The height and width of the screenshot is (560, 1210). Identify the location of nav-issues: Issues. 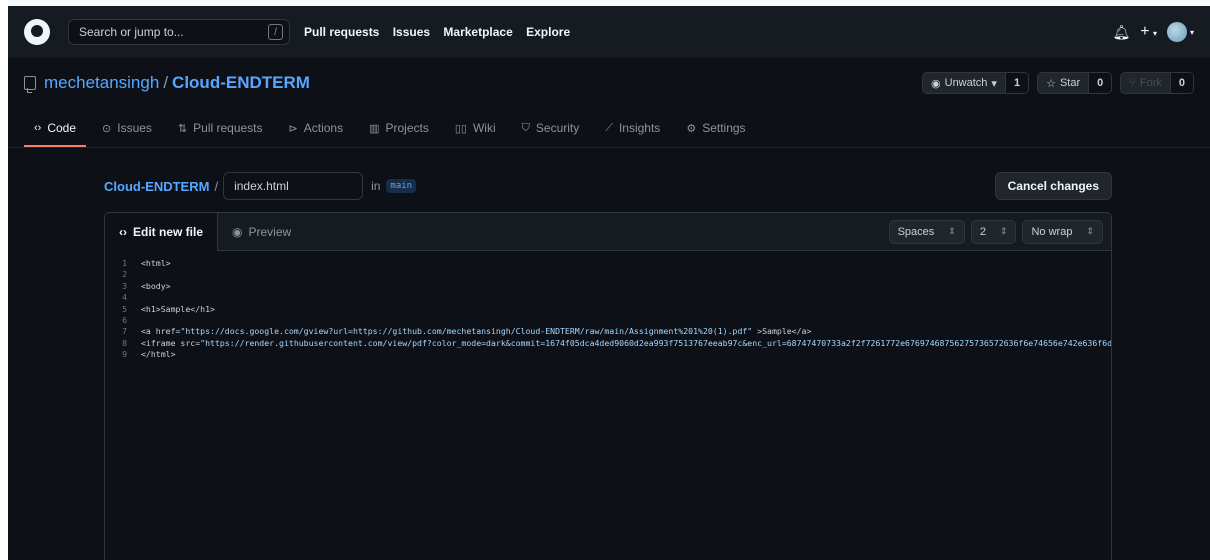
(411, 32).